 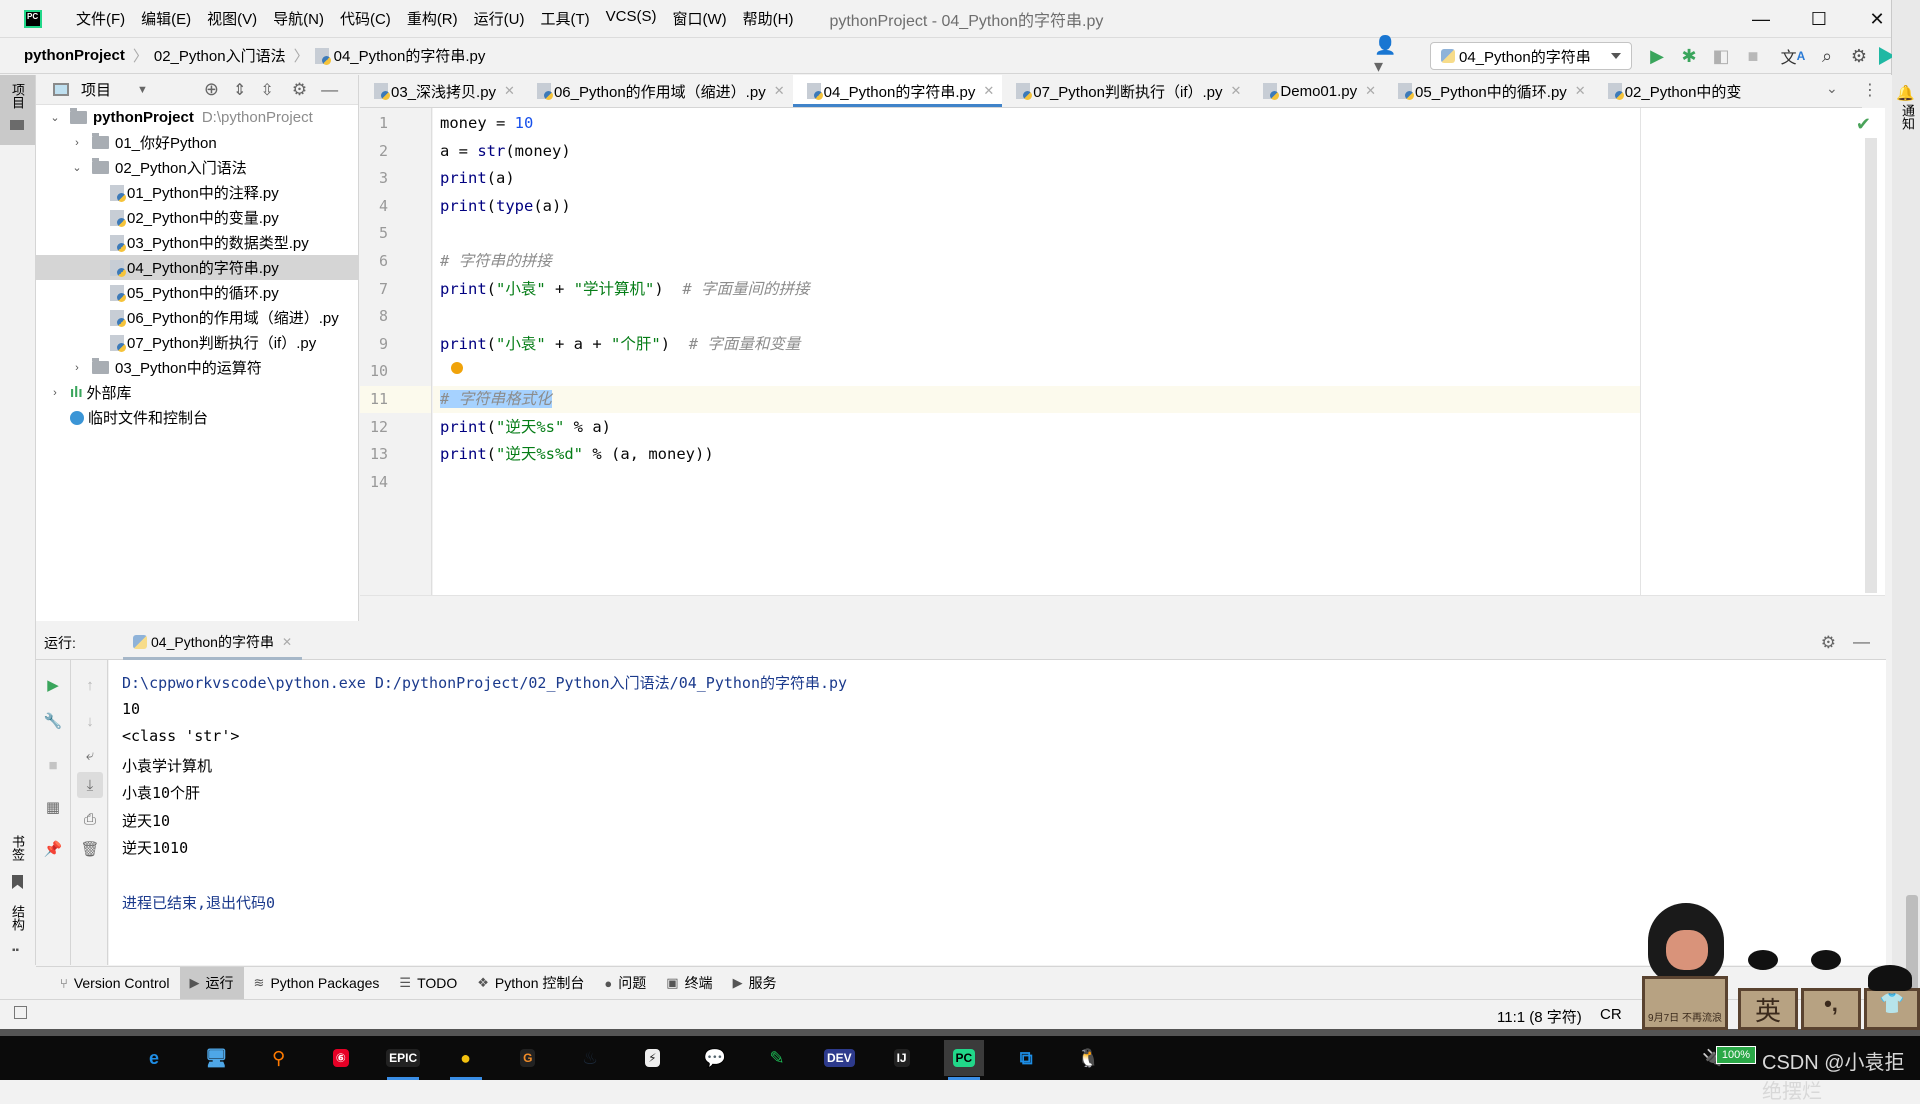 What do you see at coordinates (74, 55) in the screenshot?
I see `breadcrumb-project: pythonProject` at bounding box center [74, 55].